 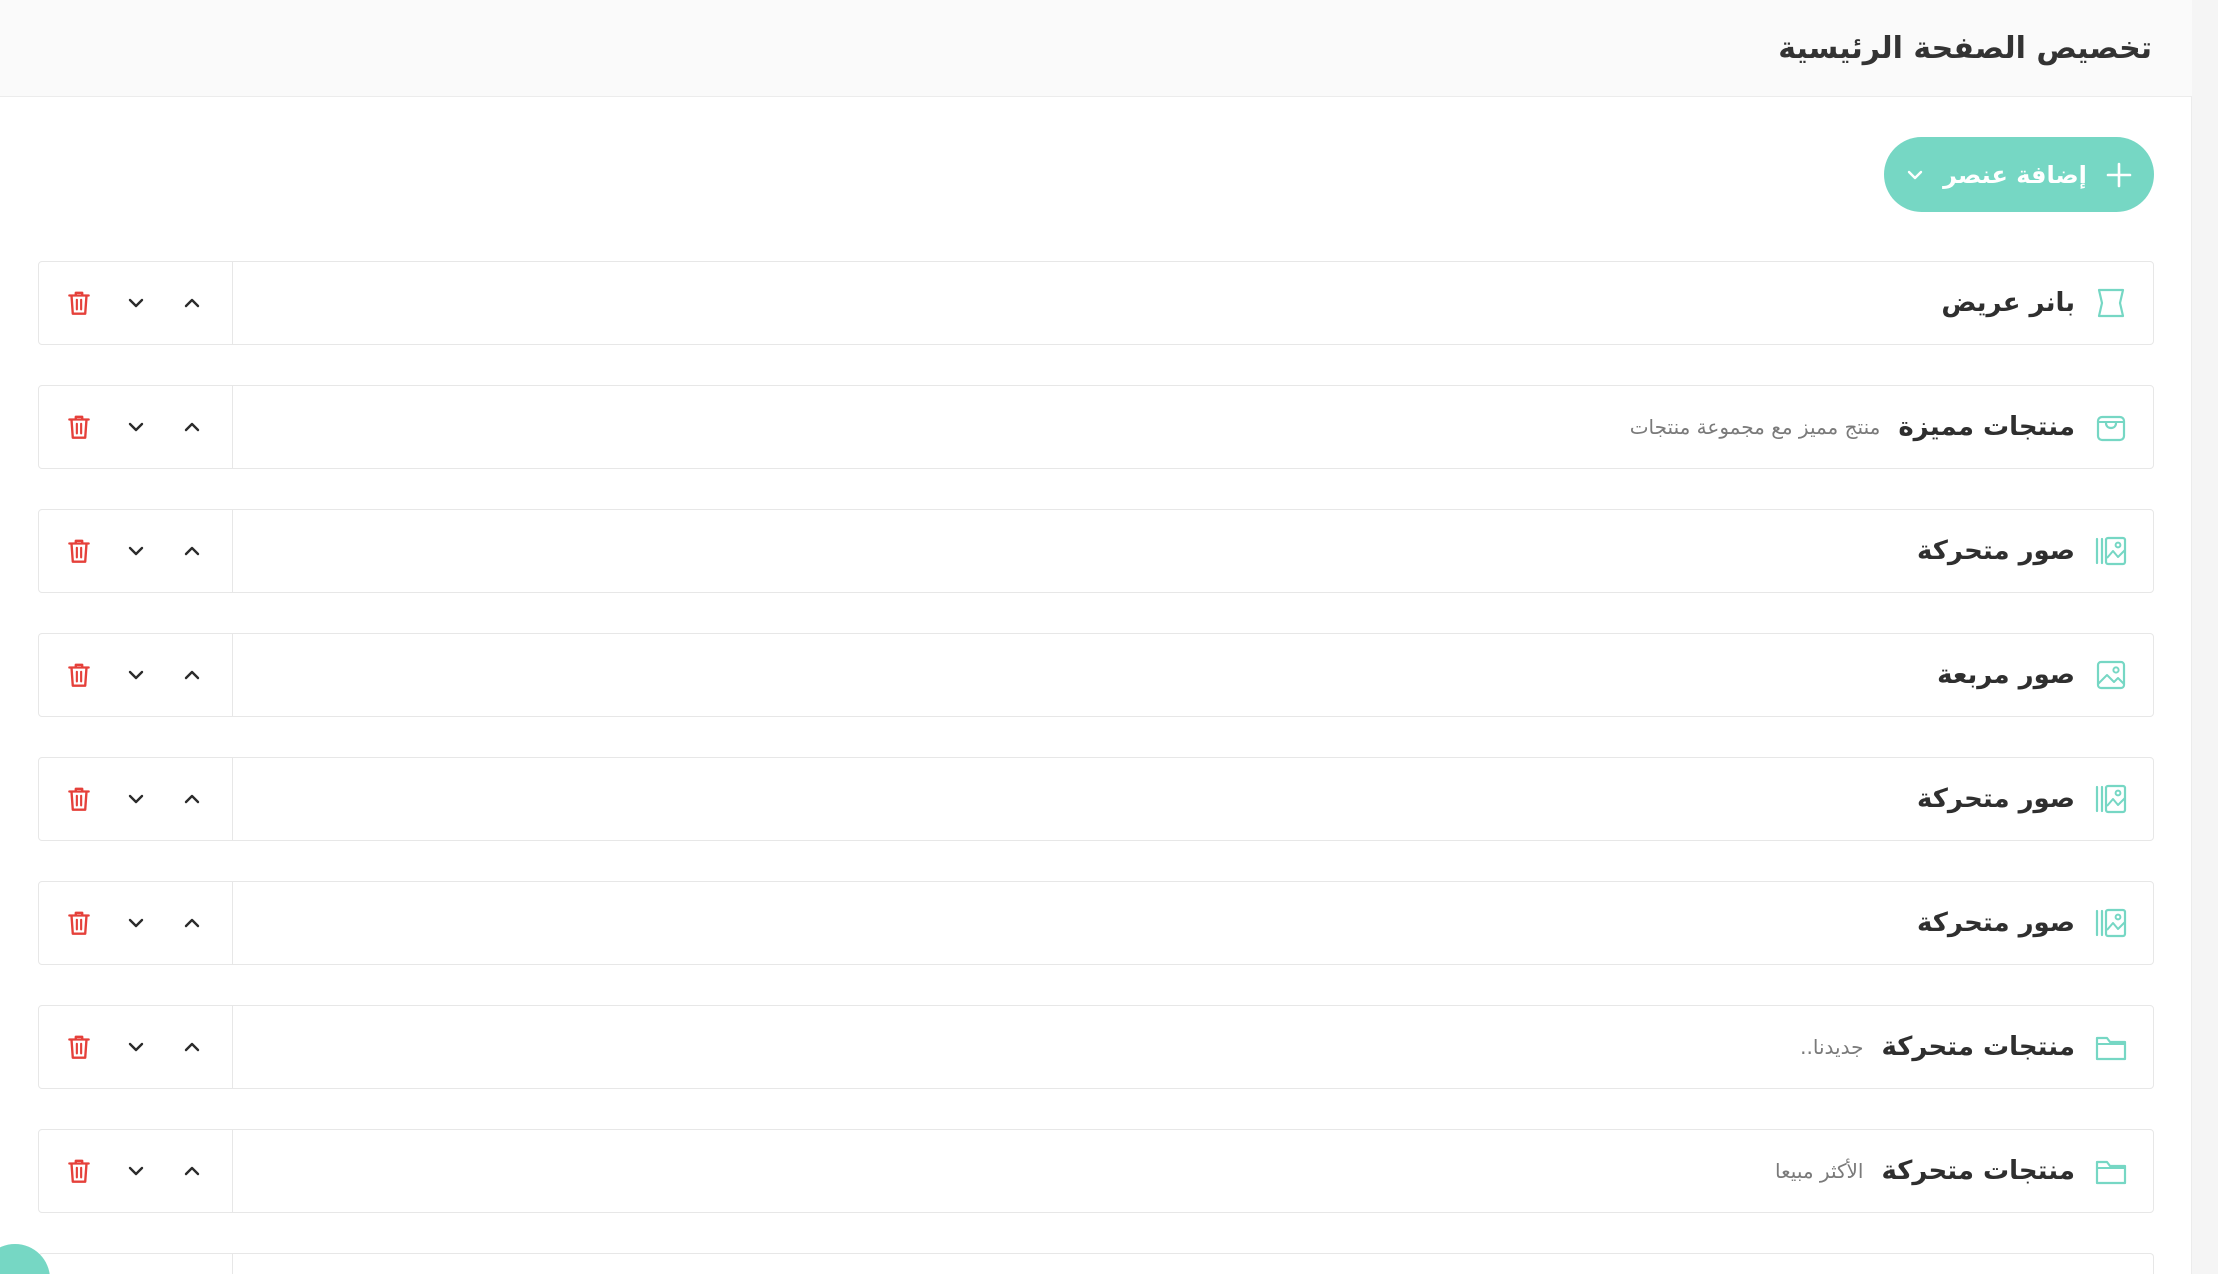 What do you see at coordinates (1965, 48) in the screenshot?
I see `page-title: تخصيص الصفحة الرئيسية` at bounding box center [1965, 48].